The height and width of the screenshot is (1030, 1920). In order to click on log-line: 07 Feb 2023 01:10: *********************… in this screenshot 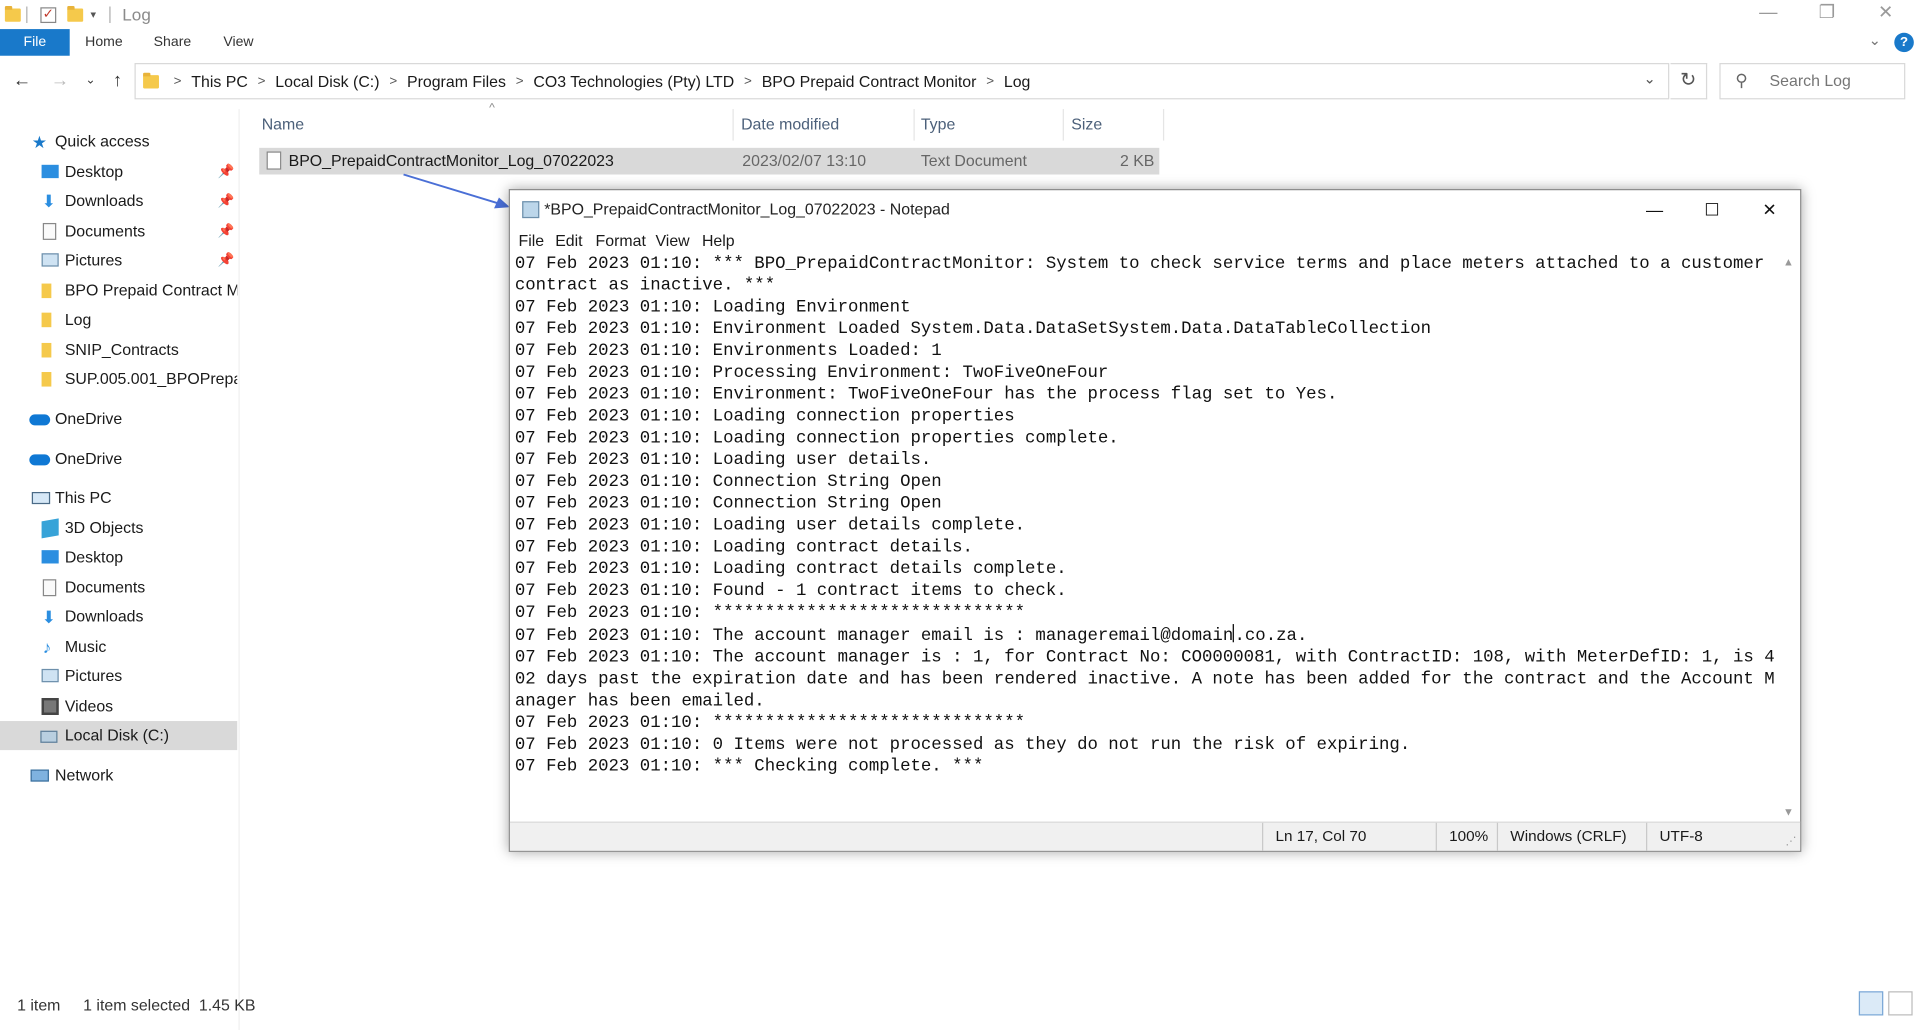, I will do `click(770, 723)`.